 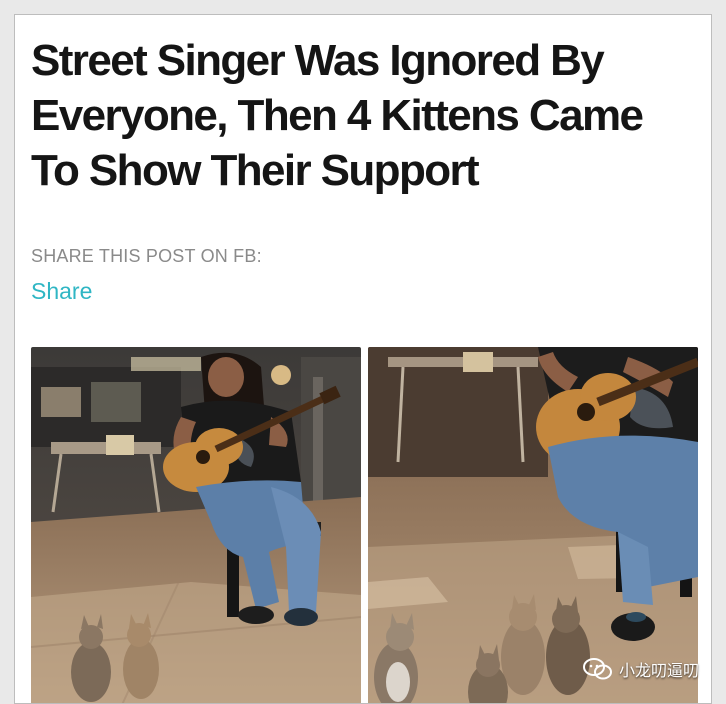 I want to click on wechat-icon, so click(x=597, y=669).